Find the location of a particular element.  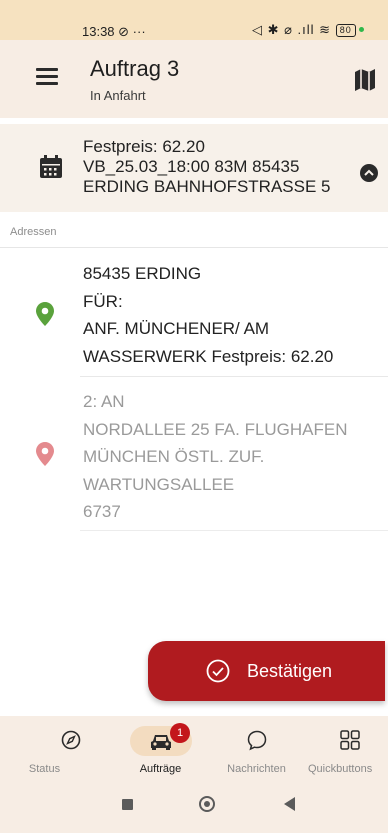

nav-item-auftraege: Aufträge is located at coordinates (160, 751).